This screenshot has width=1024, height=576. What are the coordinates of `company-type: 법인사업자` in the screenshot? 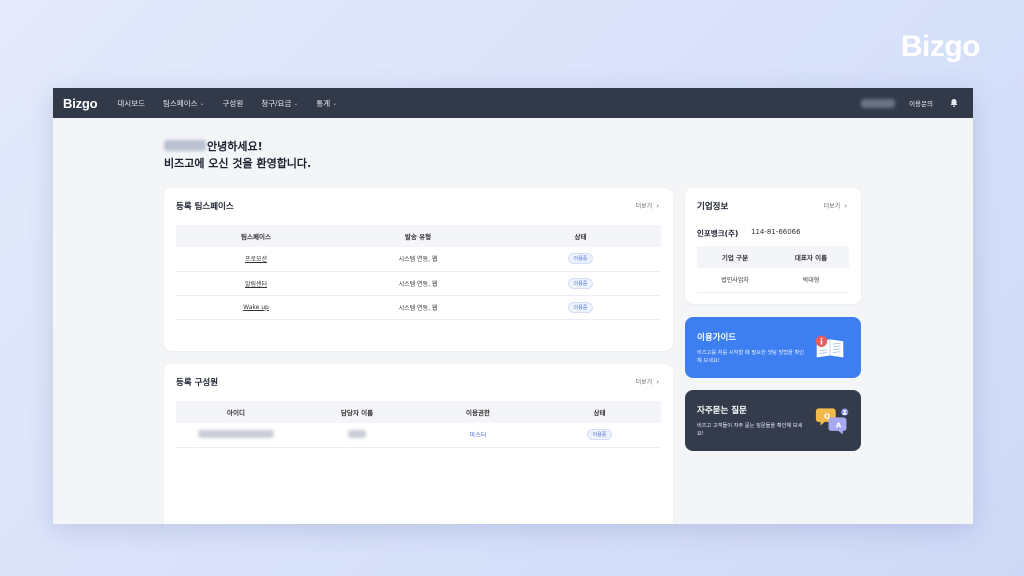 It's located at (735, 280).